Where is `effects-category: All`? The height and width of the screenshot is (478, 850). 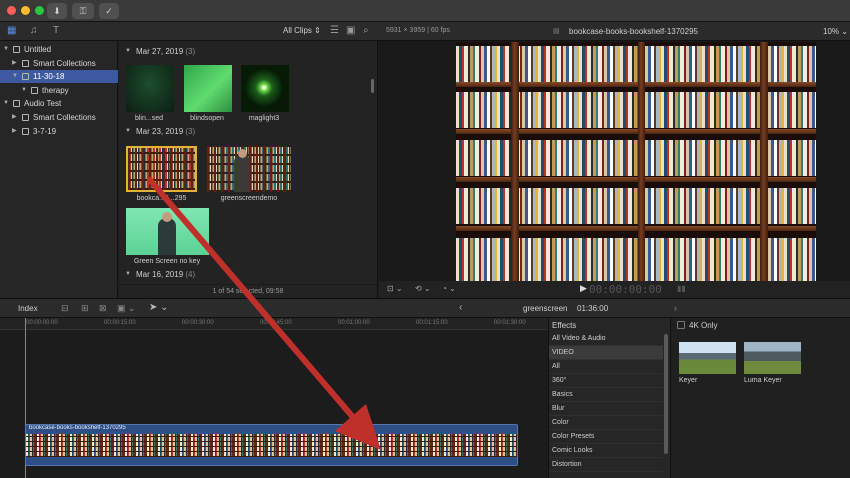 effects-category: All is located at coordinates (606, 367).